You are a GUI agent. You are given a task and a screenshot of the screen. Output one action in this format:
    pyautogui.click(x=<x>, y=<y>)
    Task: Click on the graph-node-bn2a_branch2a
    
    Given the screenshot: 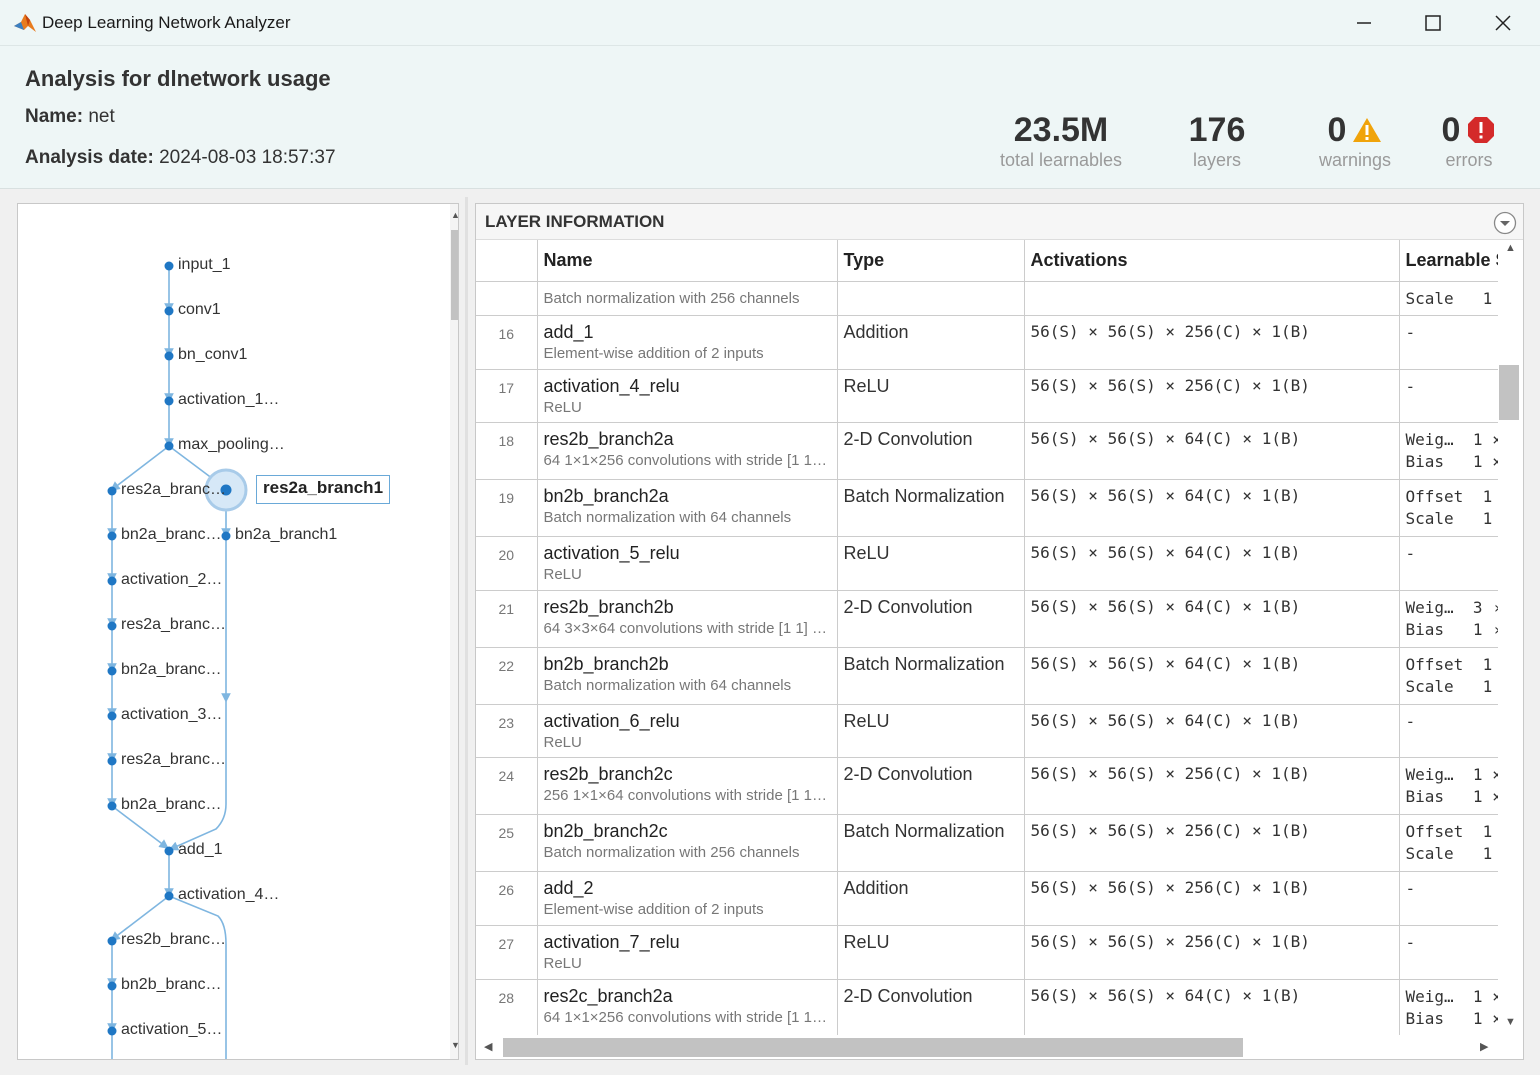 What is the action you would take?
    pyautogui.click(x=112, y=536)
    